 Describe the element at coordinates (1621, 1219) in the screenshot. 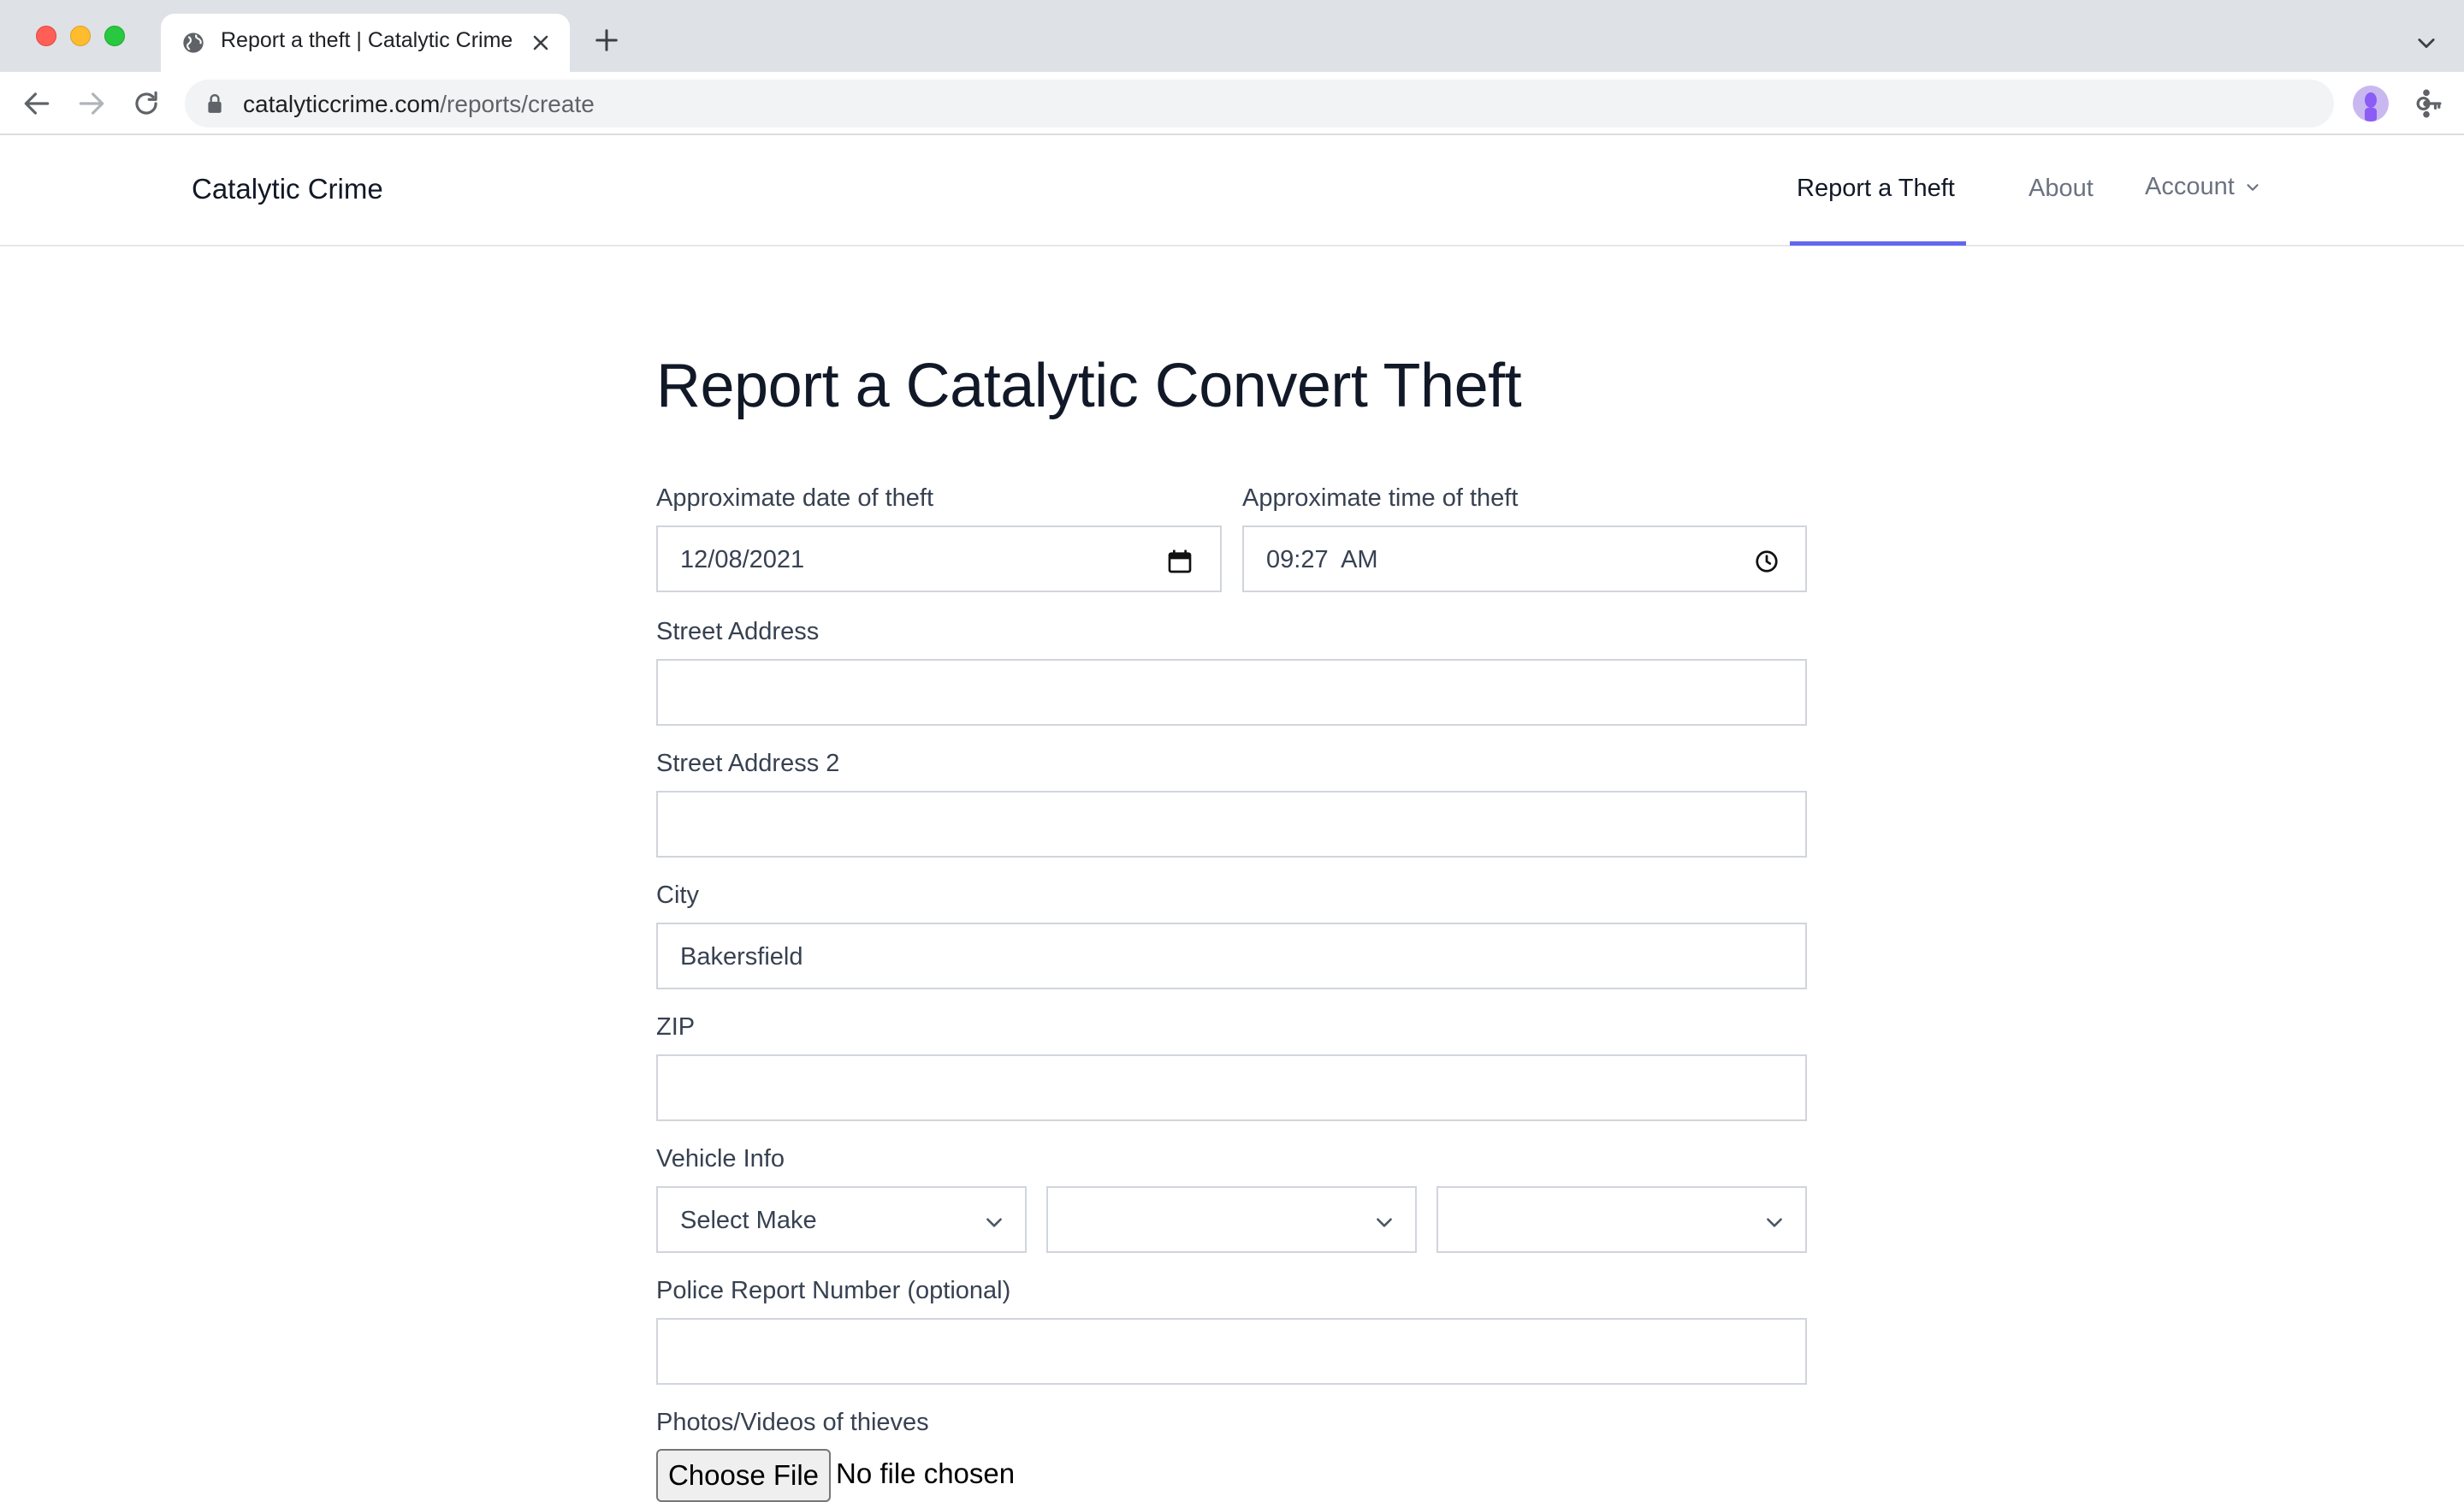

I see `vehicle-year-select` at that location.